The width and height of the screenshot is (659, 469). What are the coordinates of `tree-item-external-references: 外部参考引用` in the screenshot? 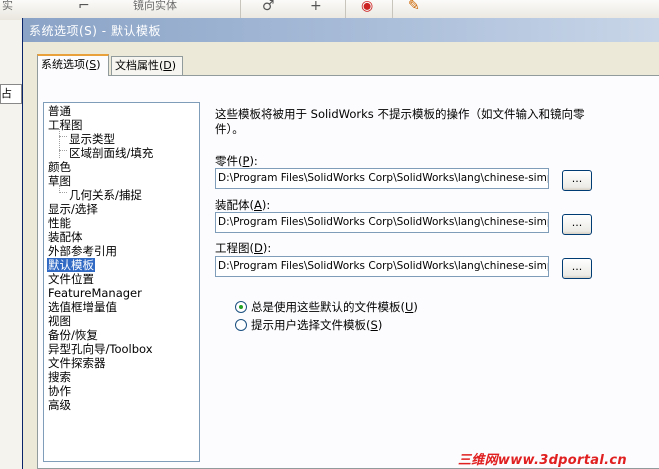 It's located at (82, 251).